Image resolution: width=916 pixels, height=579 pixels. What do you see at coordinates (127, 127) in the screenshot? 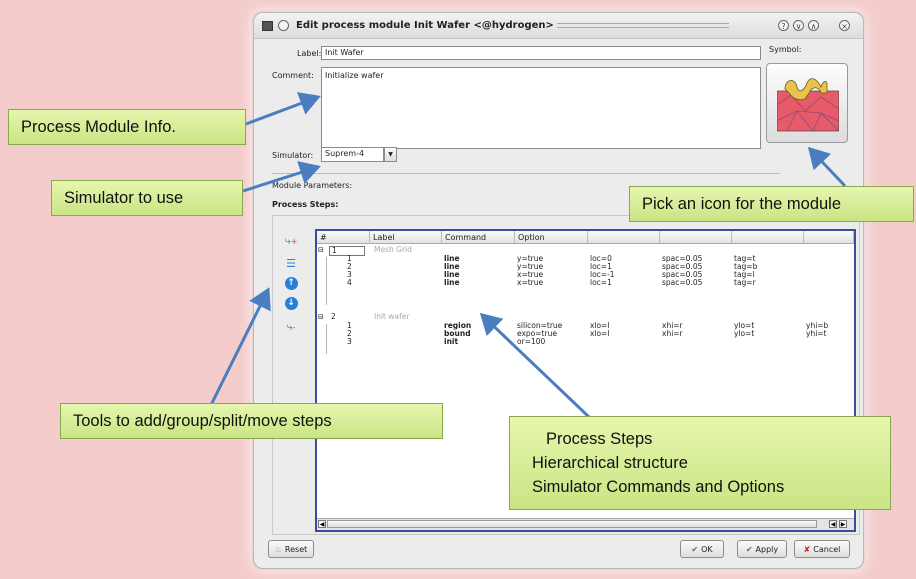
I see `callout-process-module-info: Process Module Info.` at bounding box center [127, 127].